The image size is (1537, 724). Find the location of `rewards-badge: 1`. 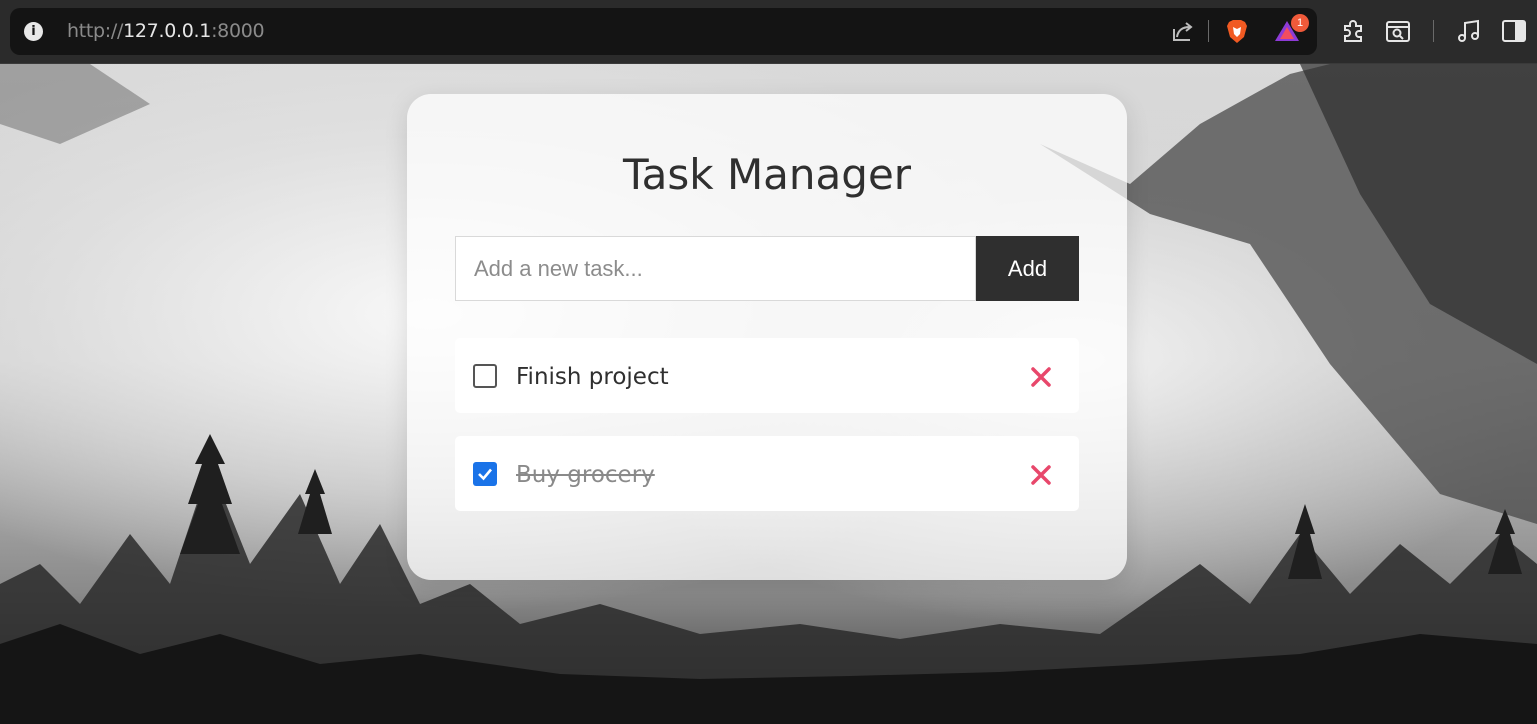

rewards-badge: 1 is located at coordinates (1300, 23).